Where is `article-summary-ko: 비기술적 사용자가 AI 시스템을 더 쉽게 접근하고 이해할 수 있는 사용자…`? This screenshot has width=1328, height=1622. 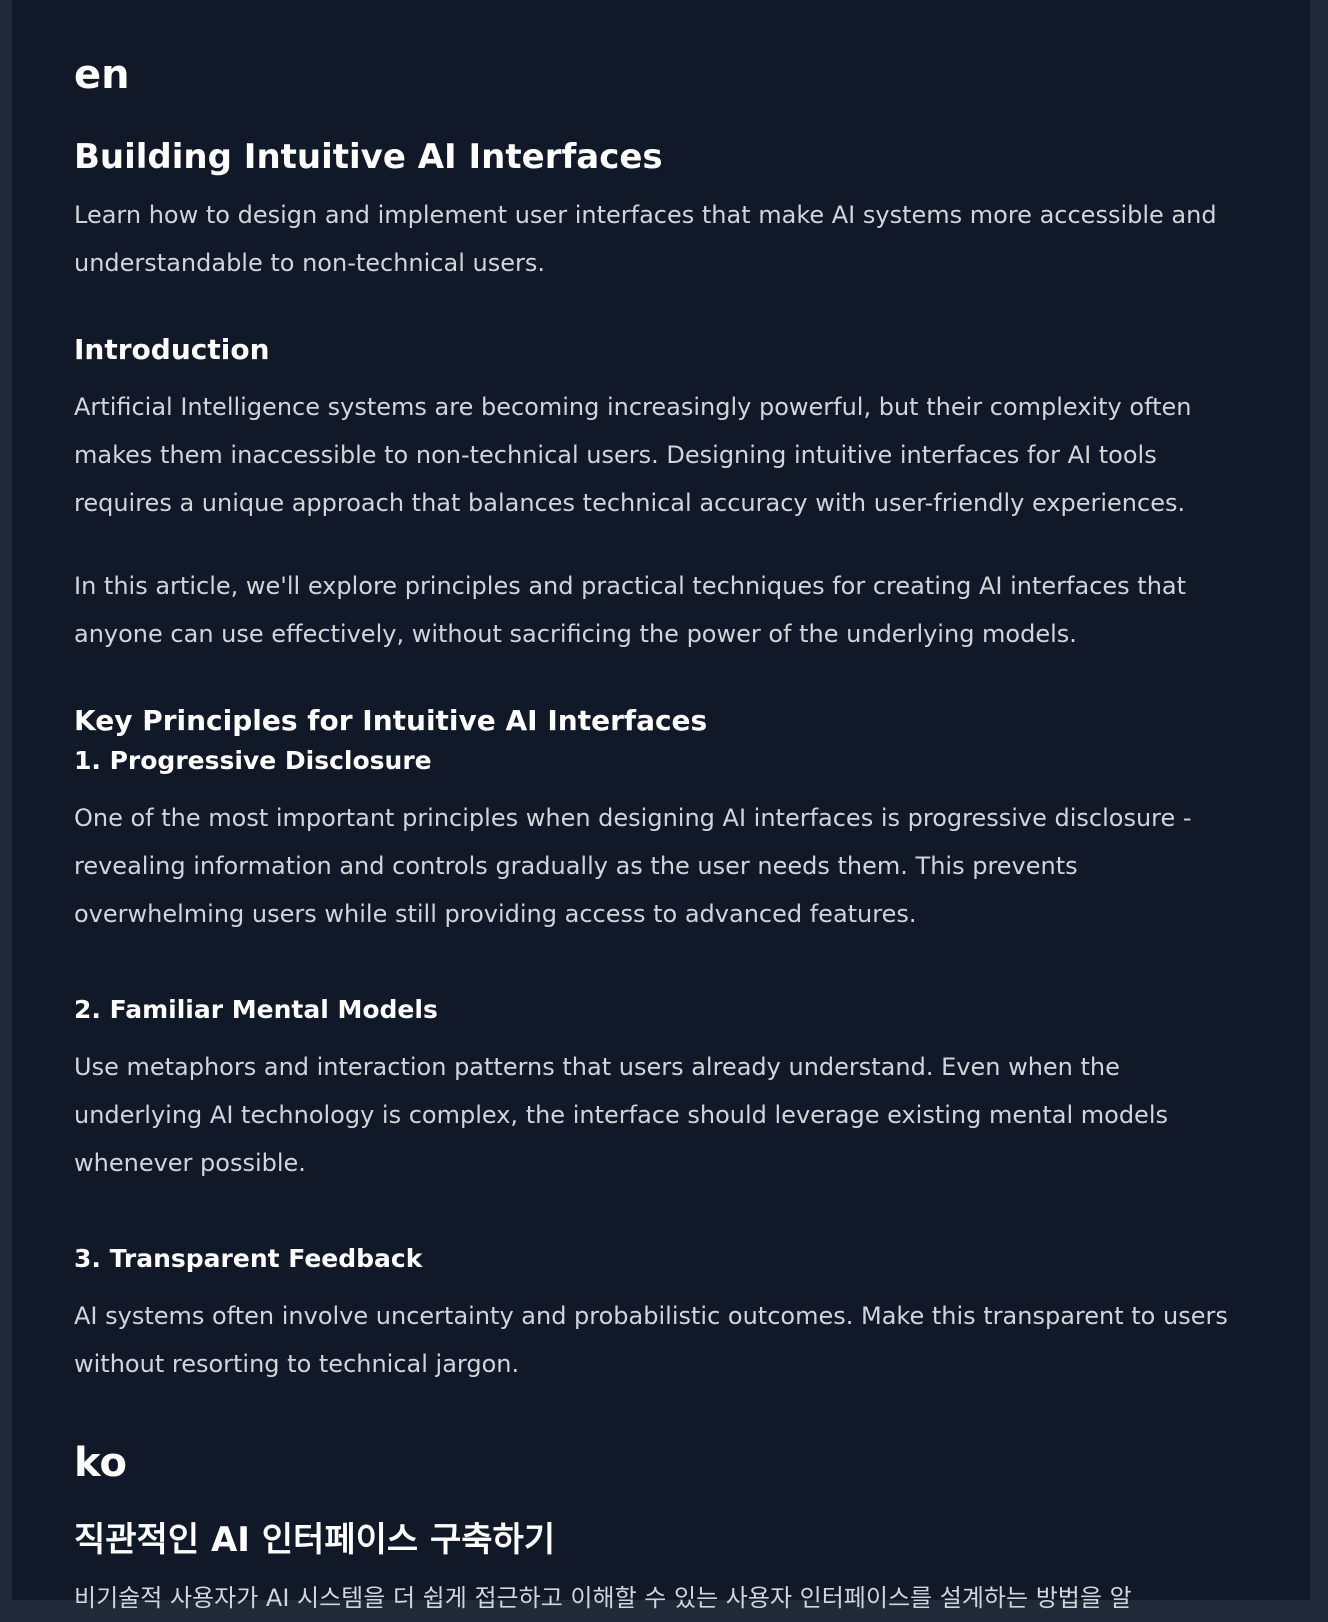 article-summary-ko: 비기술적 사용자가 AI 시스템을 더 쉽게 접근하고 이해할 수 있는 사용자… is located at coordinates (603, 1598).